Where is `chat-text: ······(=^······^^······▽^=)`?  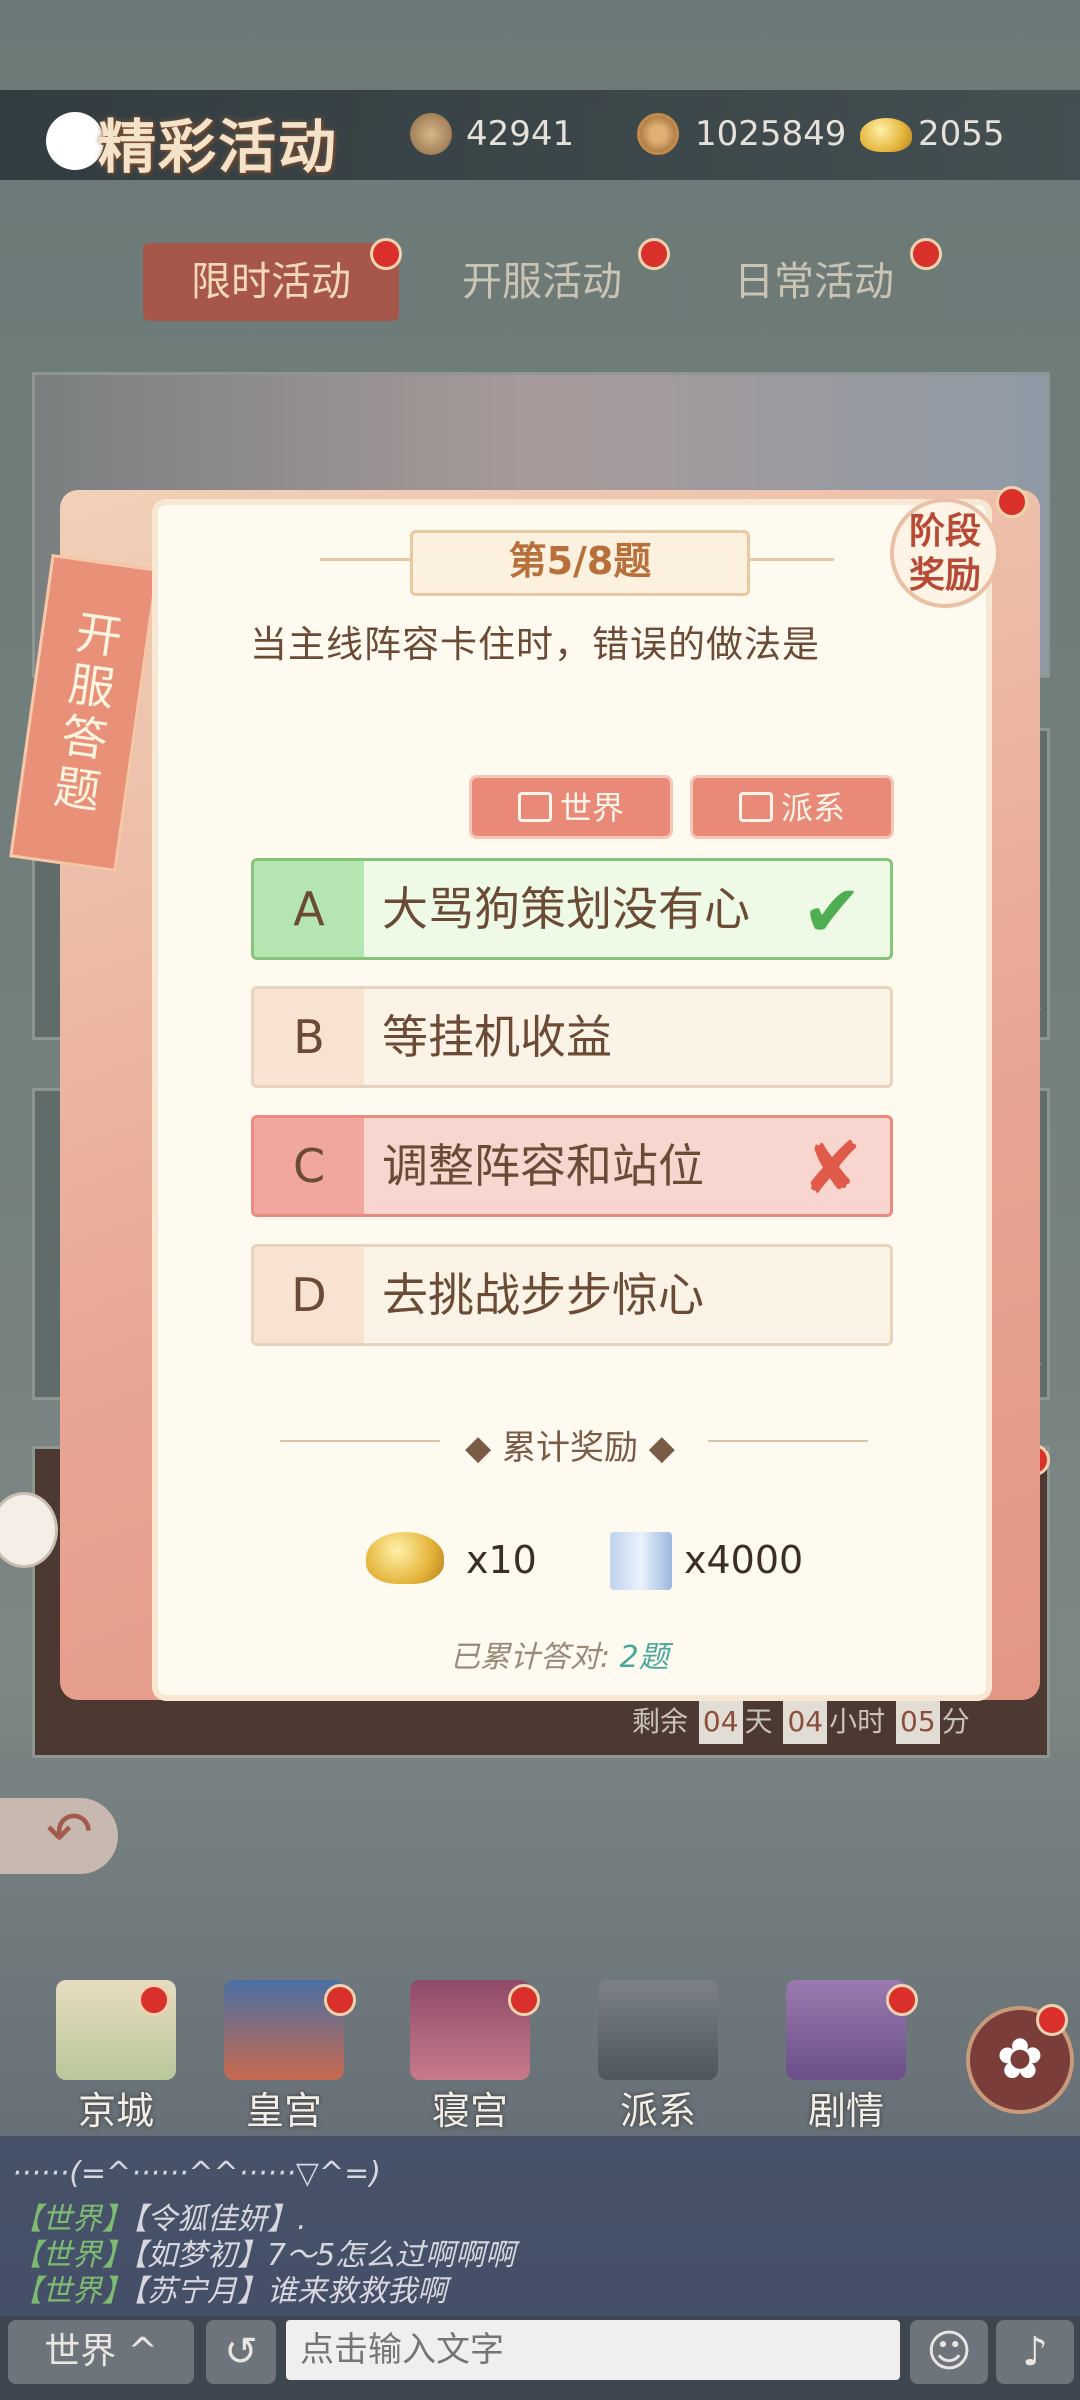
chat-text: ······(=^······^^······▽^=) is located at coordinates (196, 2173).